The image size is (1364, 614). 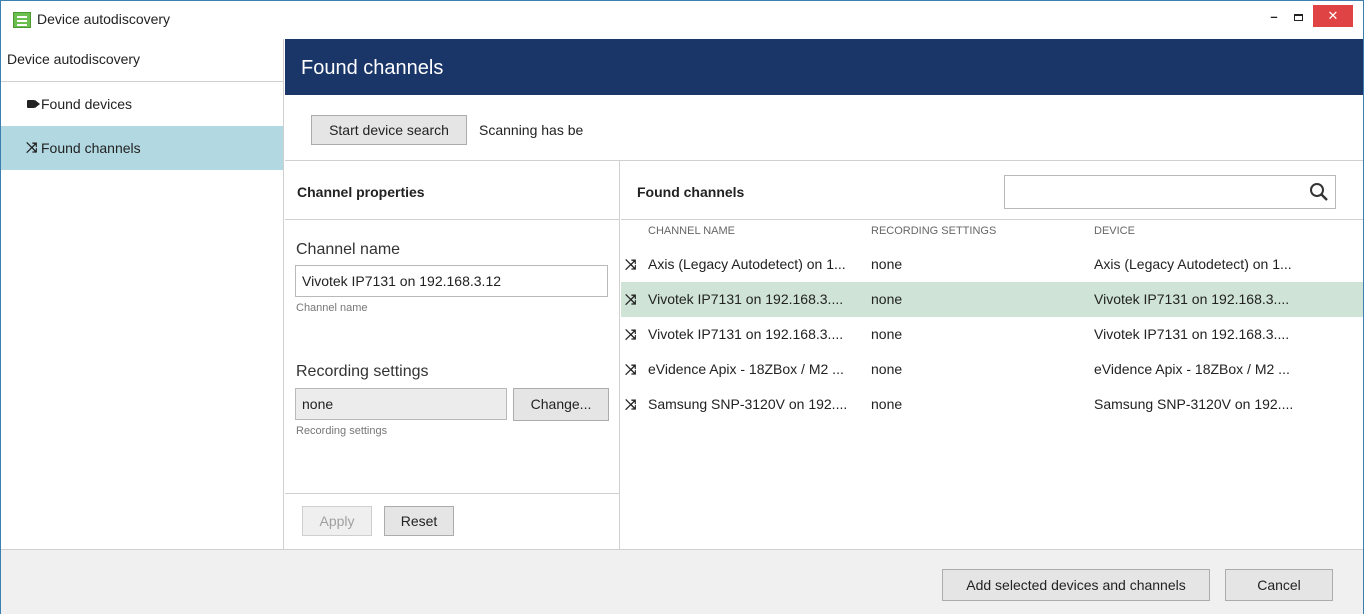 I want to click on maximize-icon, so click(x=1298, y=17).